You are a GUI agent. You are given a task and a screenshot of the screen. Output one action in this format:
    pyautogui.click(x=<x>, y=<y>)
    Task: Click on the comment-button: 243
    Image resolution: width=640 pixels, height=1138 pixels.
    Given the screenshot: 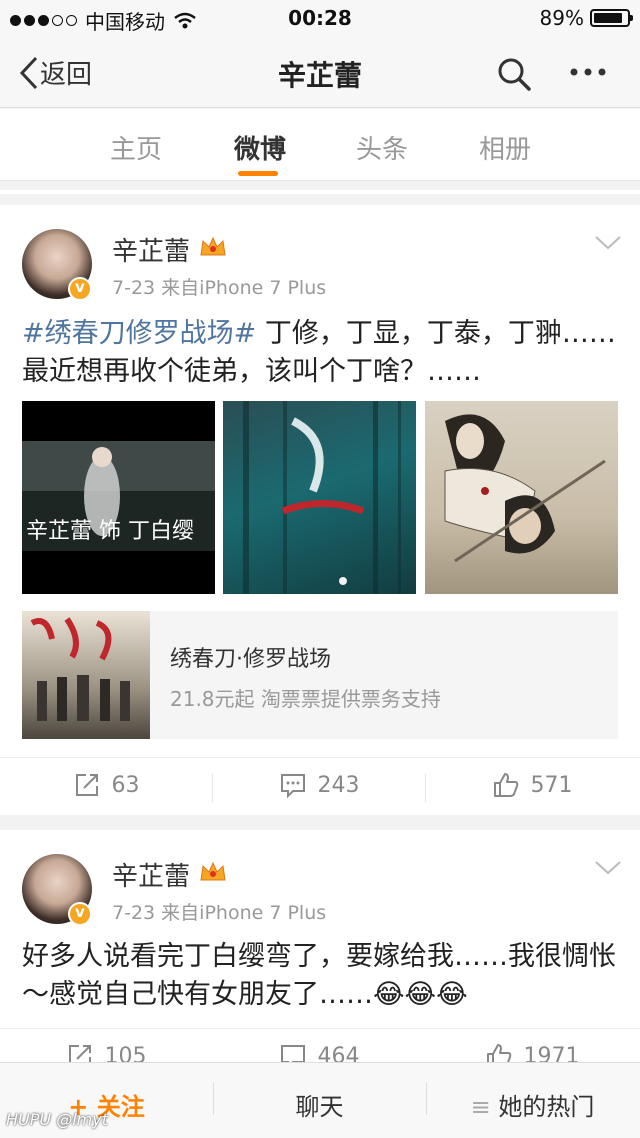 What is the action you would take?
    pyautogui.click(x=319, y=785)
    